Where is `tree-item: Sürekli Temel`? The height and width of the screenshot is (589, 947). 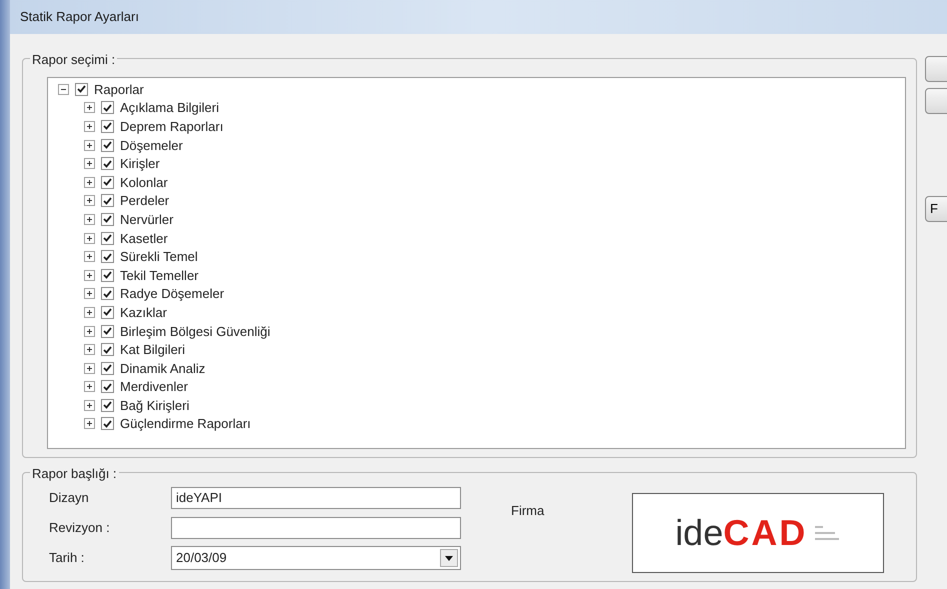 tree-item: Sürekli Temel is located at coordinates (159, 257).